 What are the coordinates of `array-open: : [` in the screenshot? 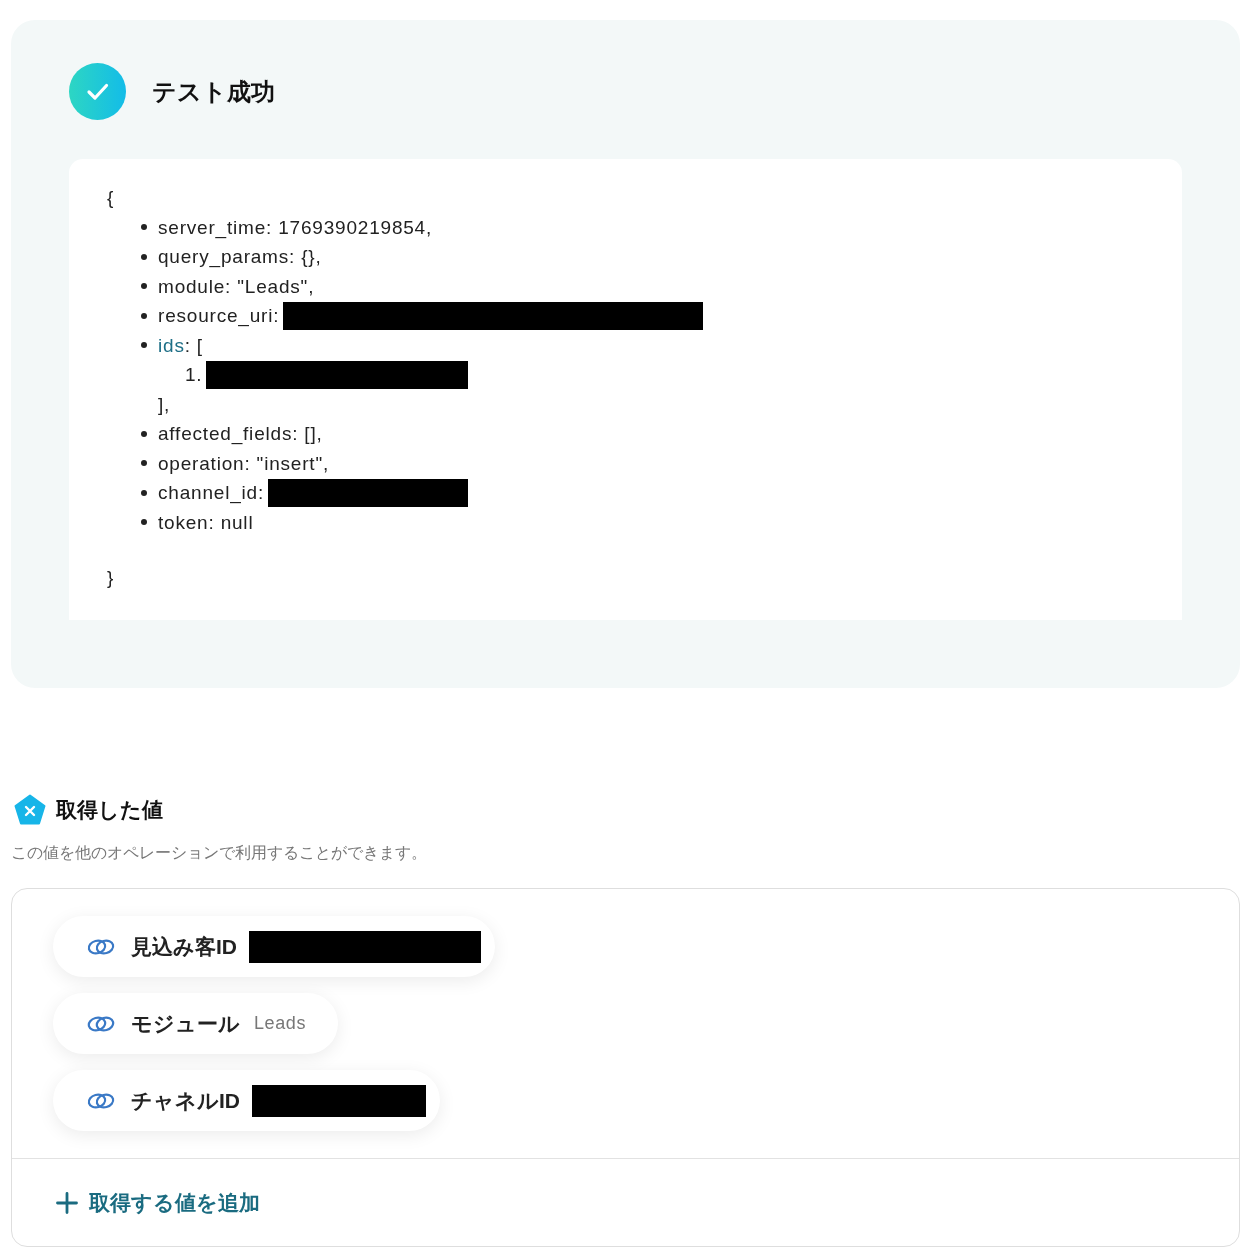 It's located at (193, 345).